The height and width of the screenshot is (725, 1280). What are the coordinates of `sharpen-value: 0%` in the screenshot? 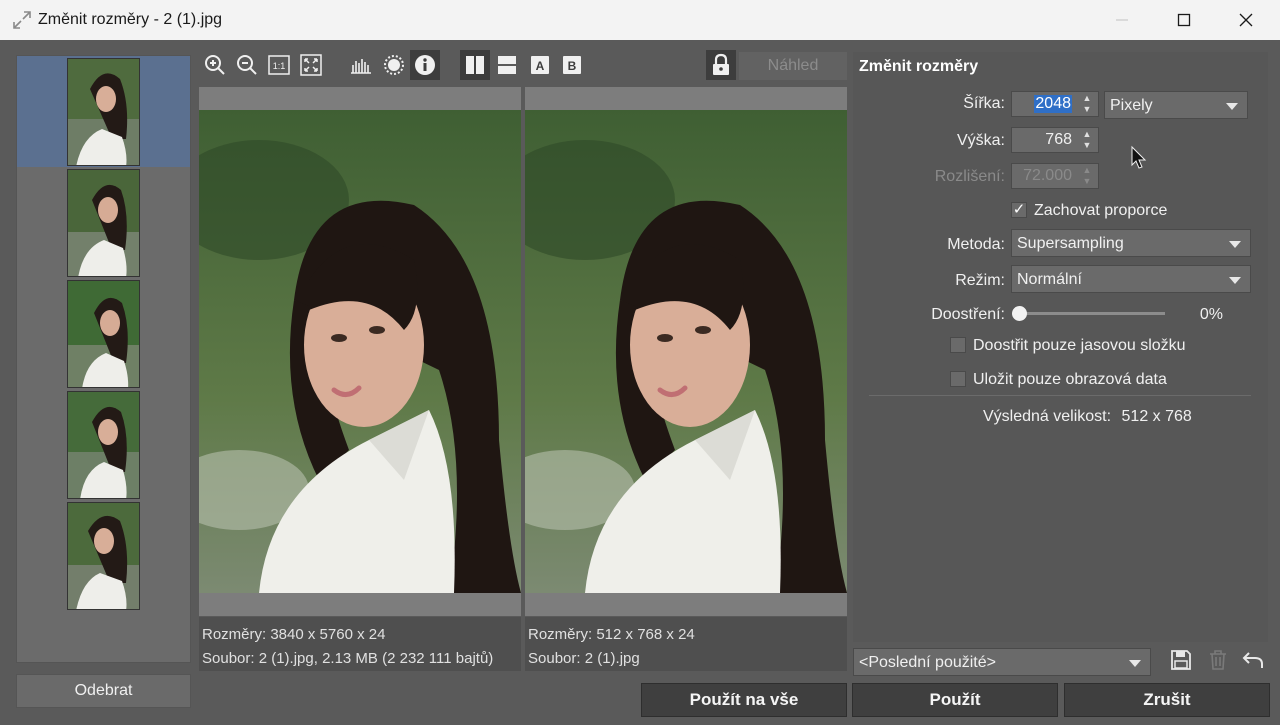 It's located at (1211, 314).